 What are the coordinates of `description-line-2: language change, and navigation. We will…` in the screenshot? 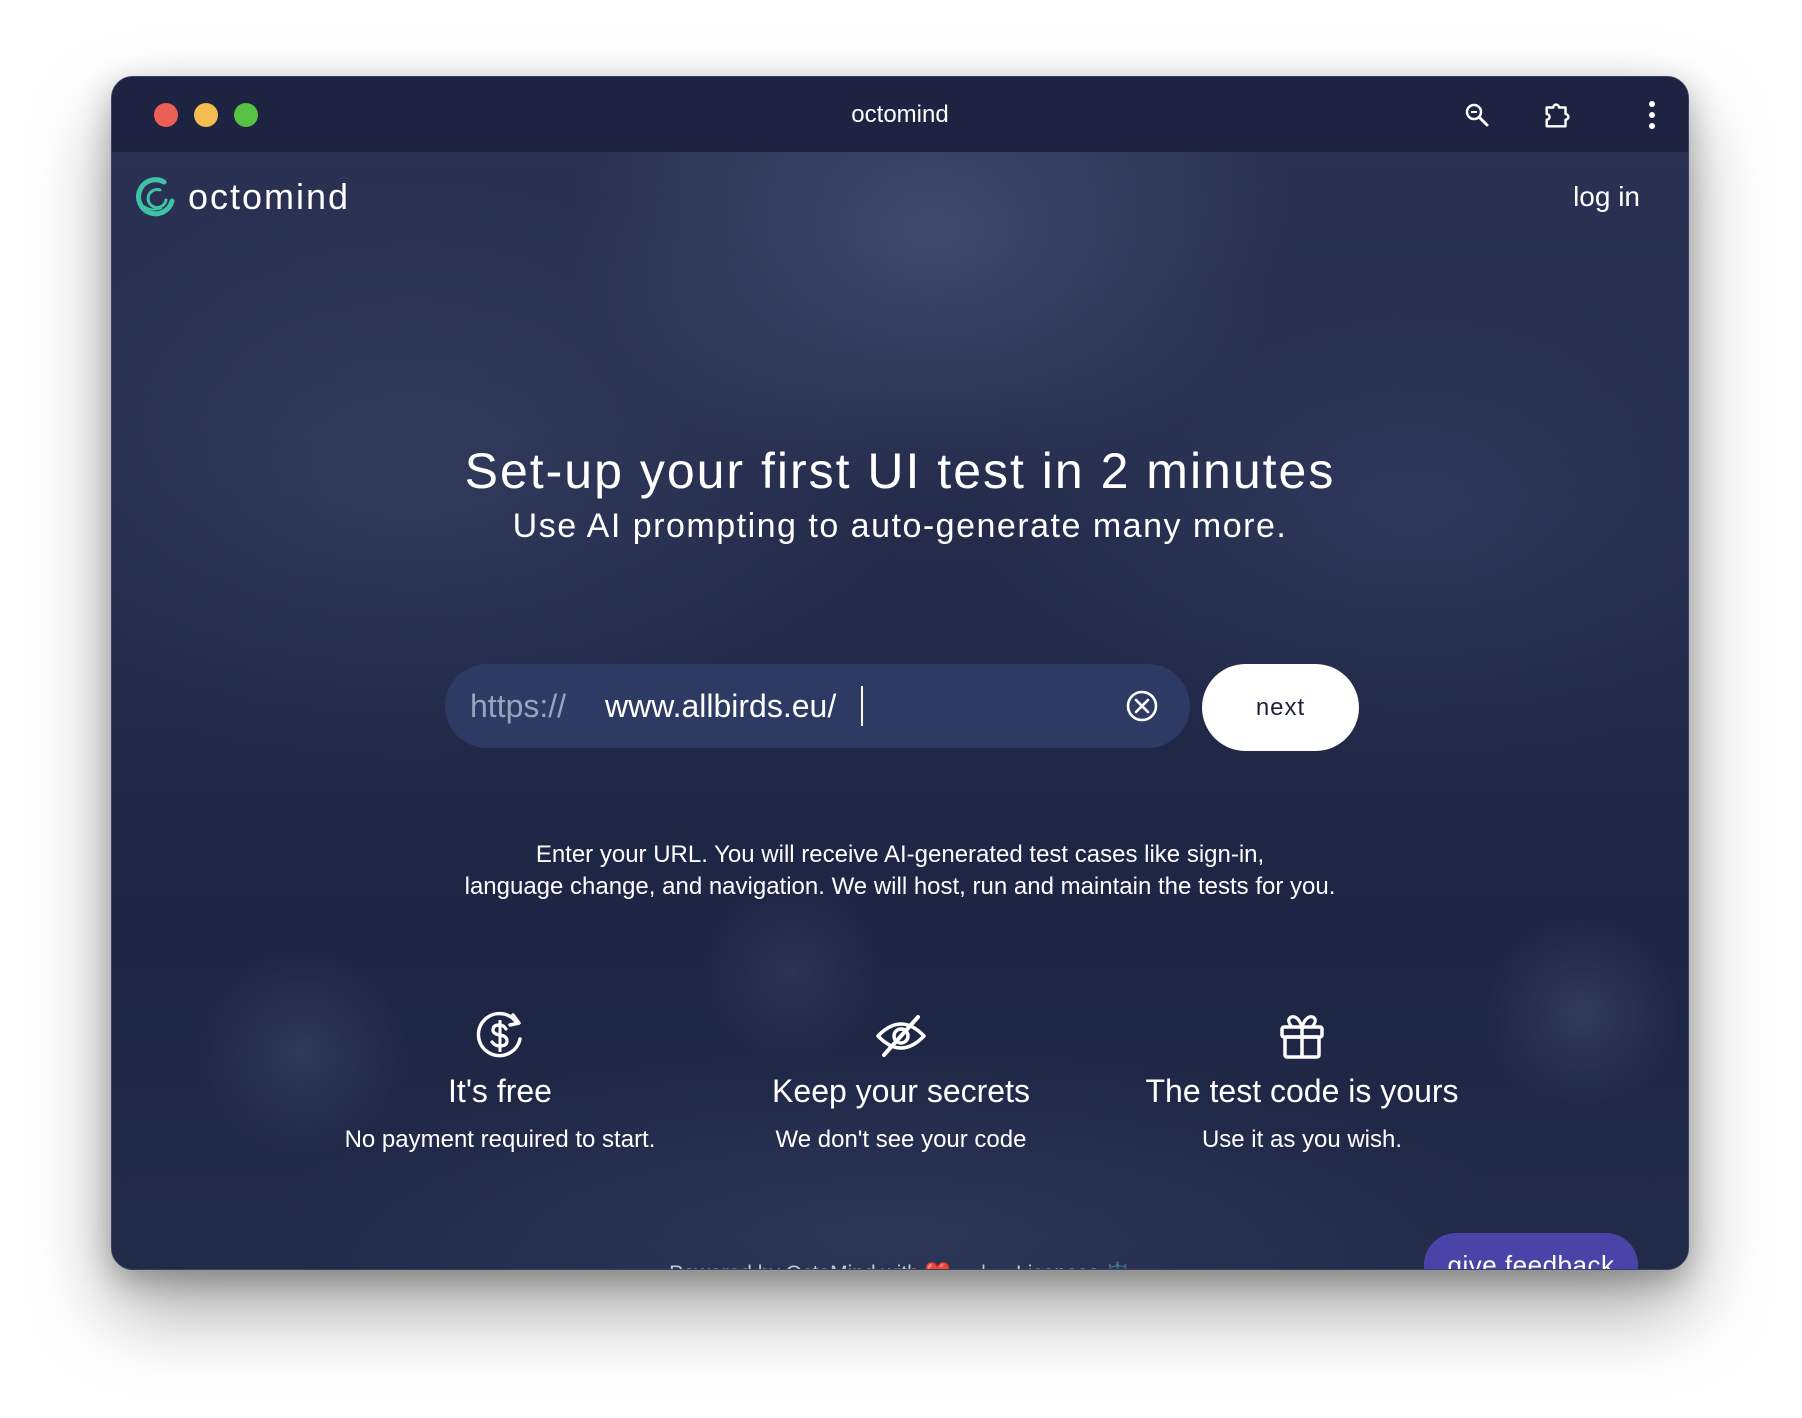 It's located at (900, 886).